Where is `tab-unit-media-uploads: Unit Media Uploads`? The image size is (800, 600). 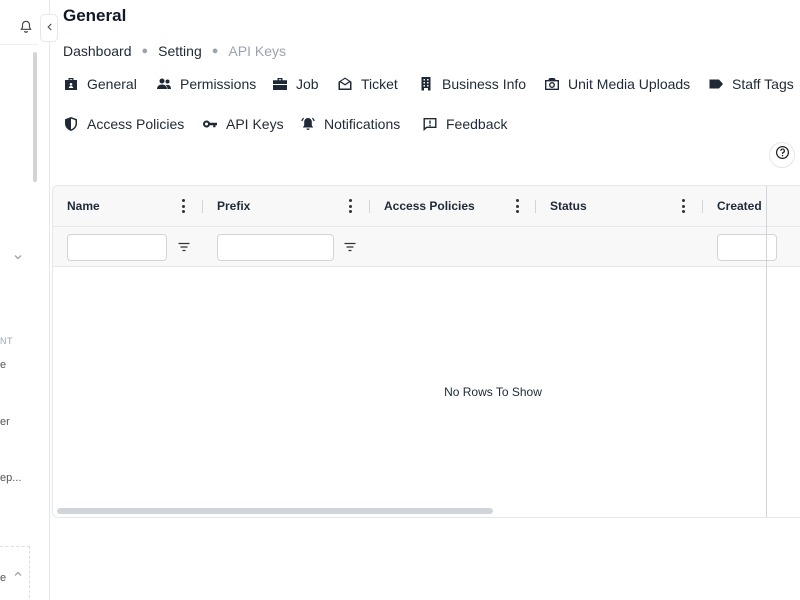
tab-unit-media-uploads: Unit Media Uploads is located at coordinates (617, 84).